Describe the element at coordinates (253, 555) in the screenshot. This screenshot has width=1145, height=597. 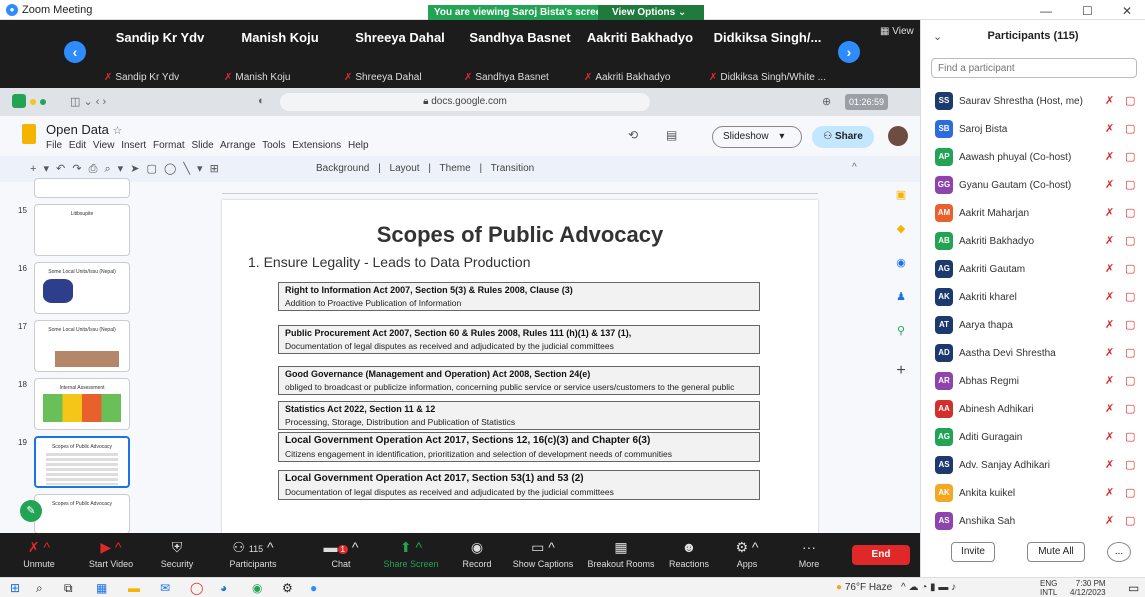
I see `participants-button: ⚇ 115 ^ Participants` at that location.